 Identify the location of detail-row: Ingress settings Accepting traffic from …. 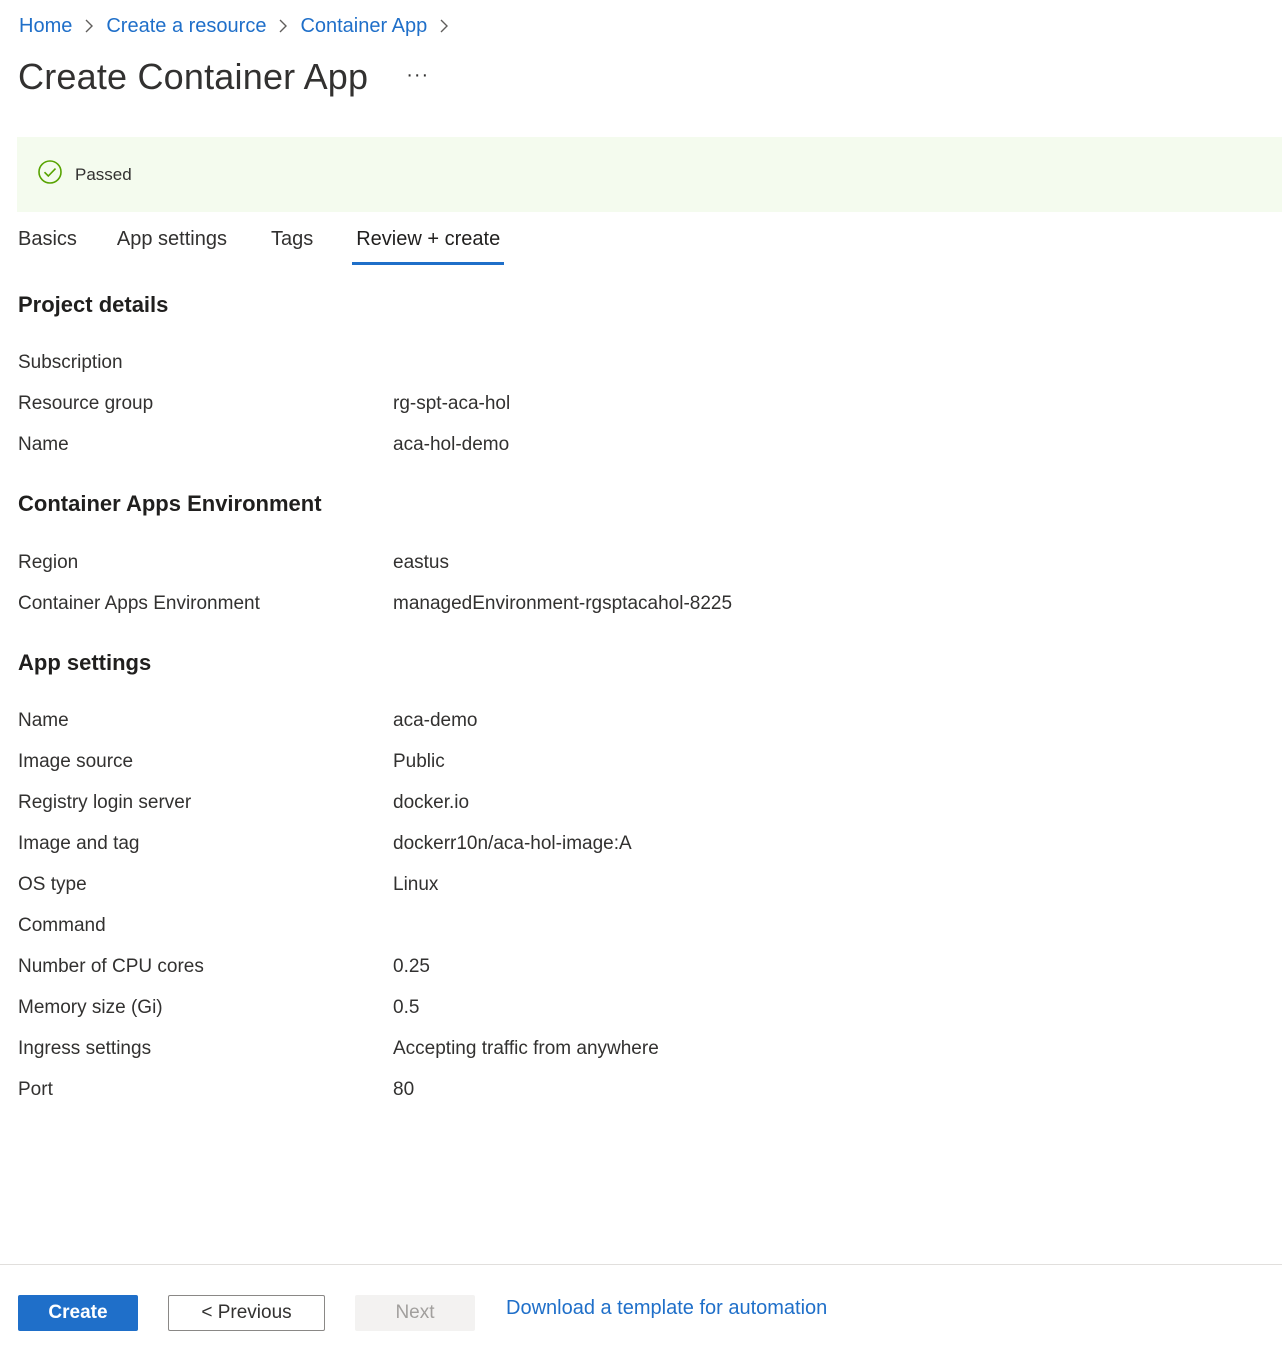
(338, 1052).